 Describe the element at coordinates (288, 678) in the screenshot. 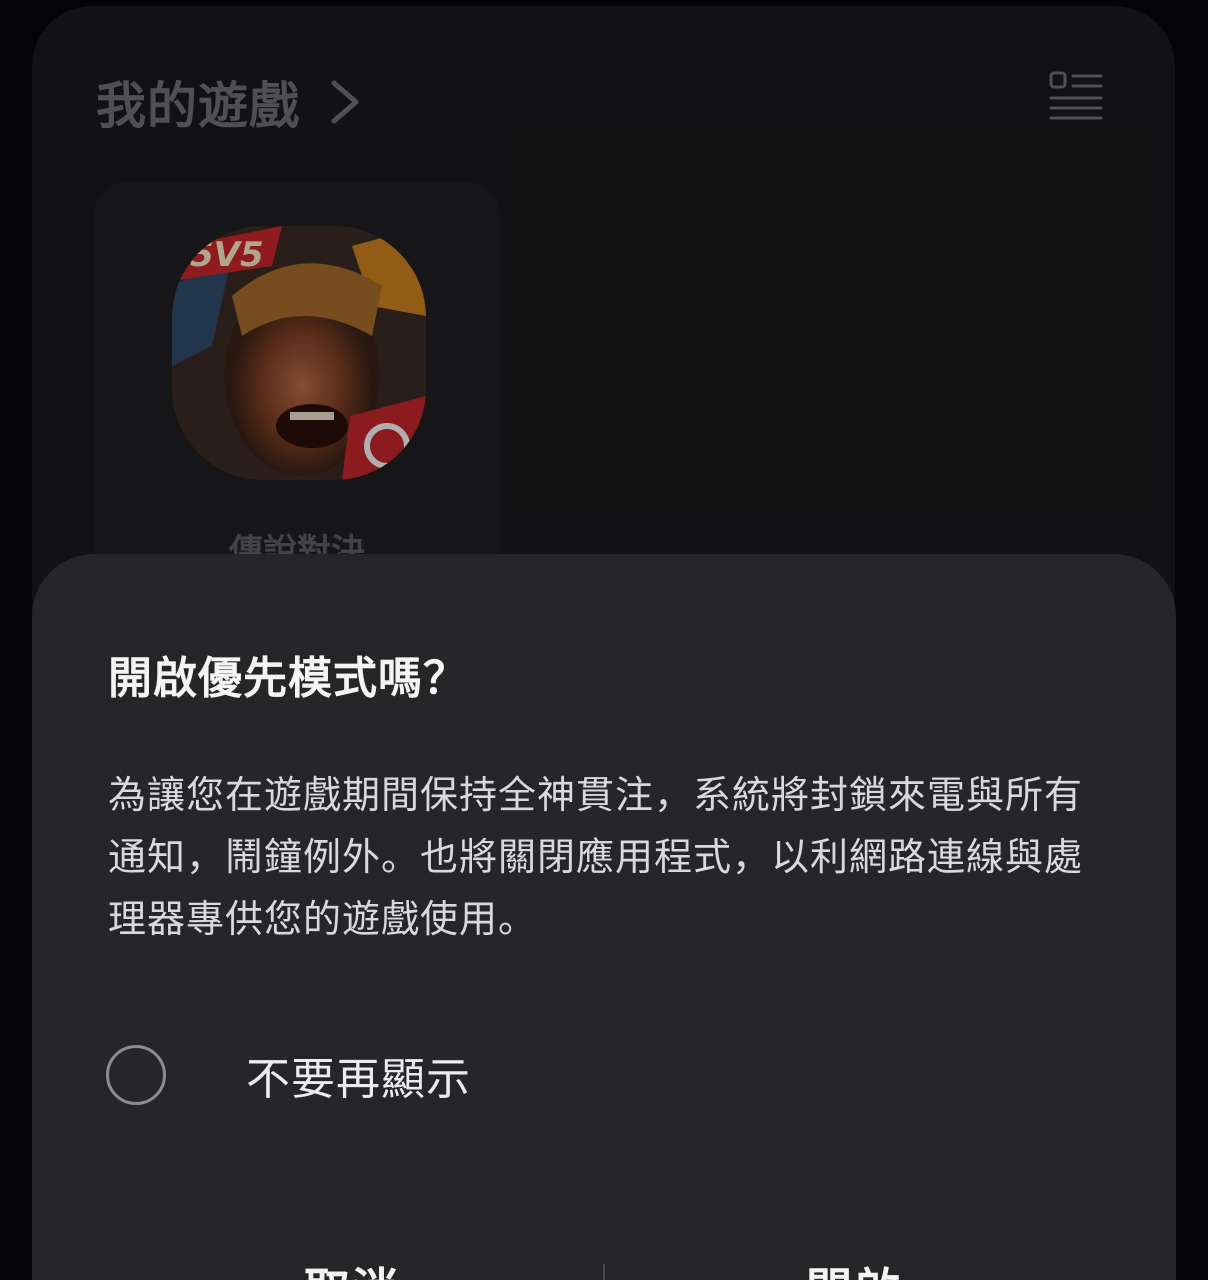

I see `dialog-title: 開啟優先模式嗎？` at that location.